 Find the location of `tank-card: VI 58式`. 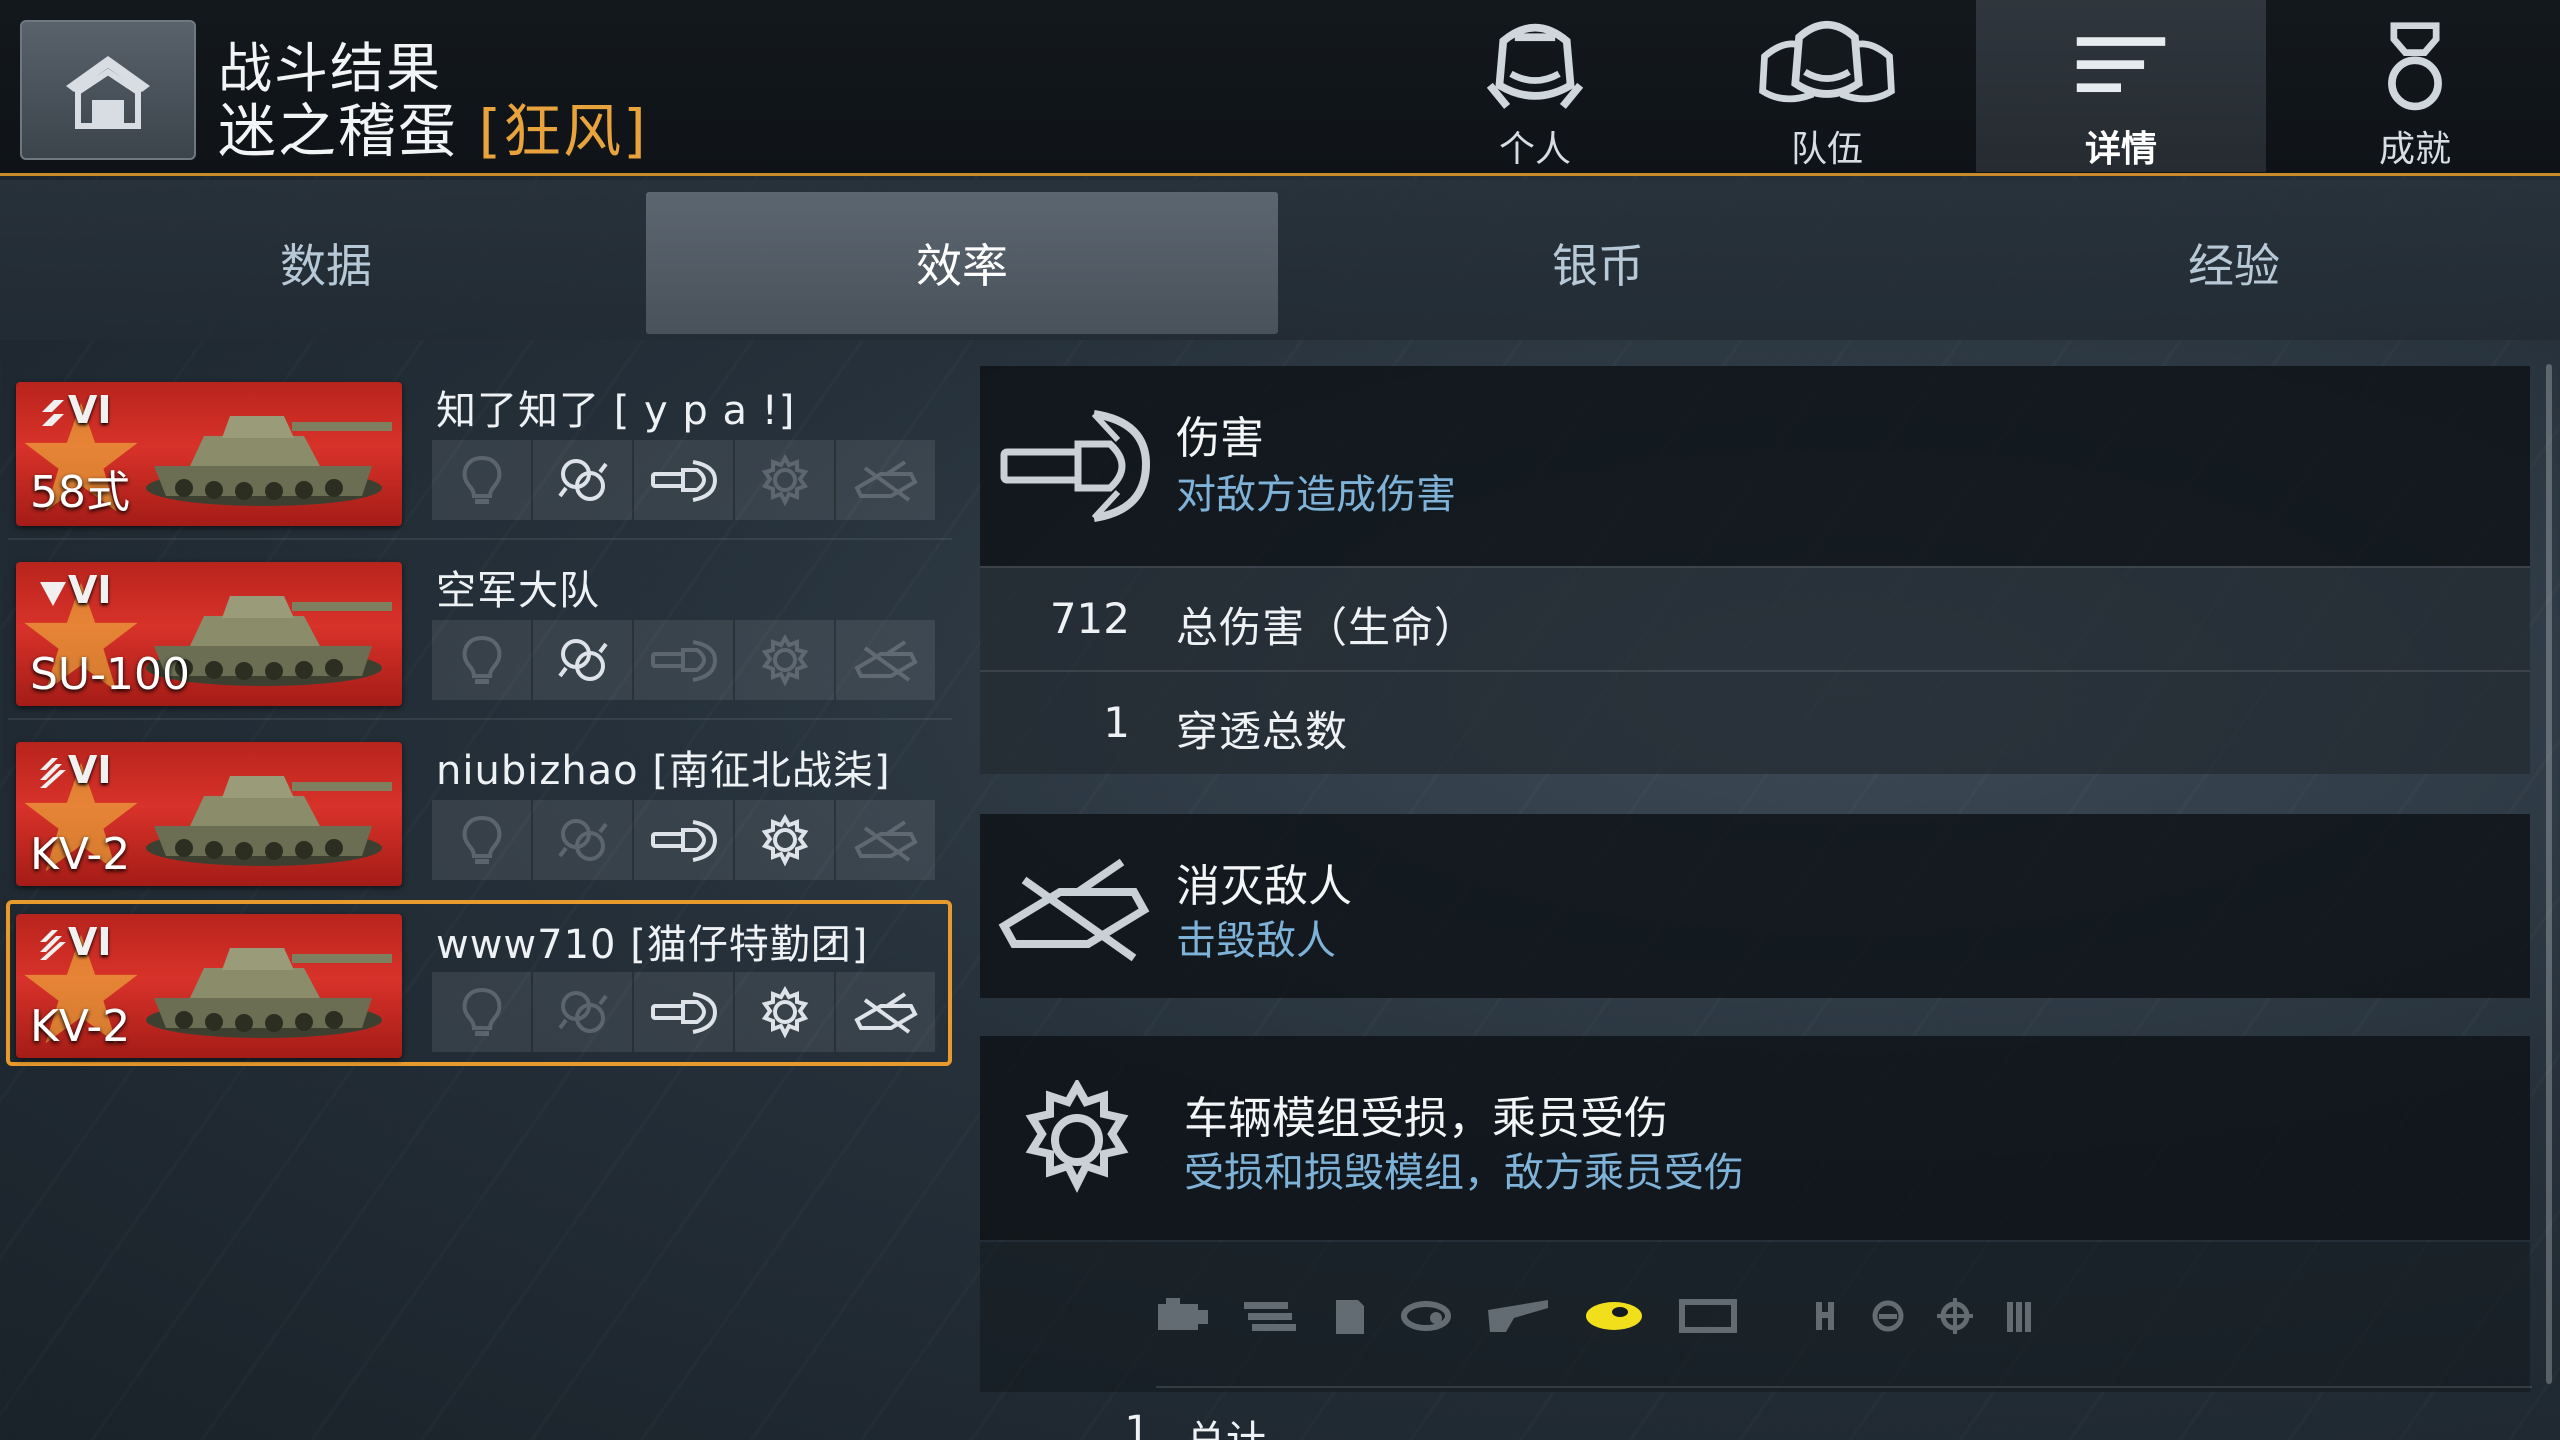

tank-card: VI 58式 is located at coordinates (209, 454).